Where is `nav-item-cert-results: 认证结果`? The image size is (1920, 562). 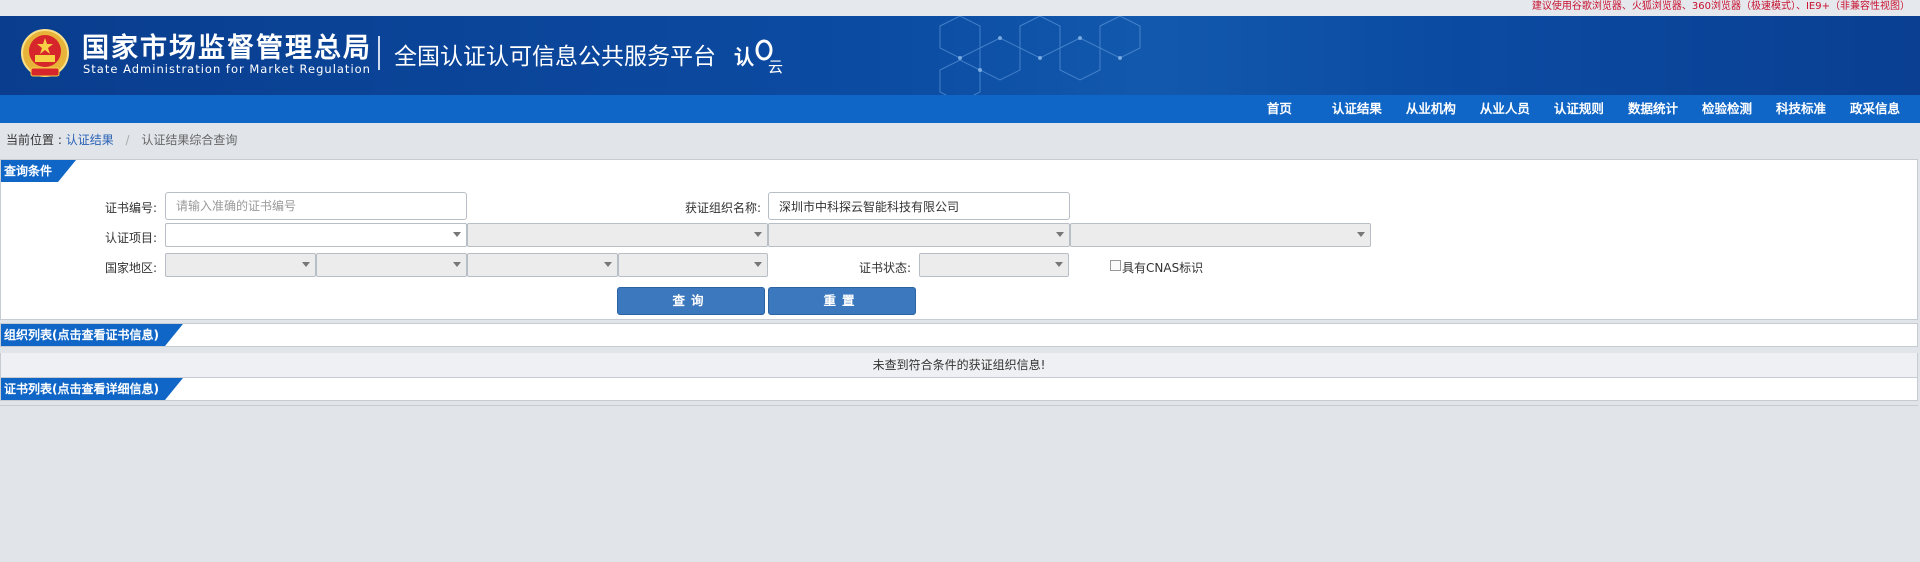
nav-item-cert-results: 认证结果 is located at coordinates (1357, 109).